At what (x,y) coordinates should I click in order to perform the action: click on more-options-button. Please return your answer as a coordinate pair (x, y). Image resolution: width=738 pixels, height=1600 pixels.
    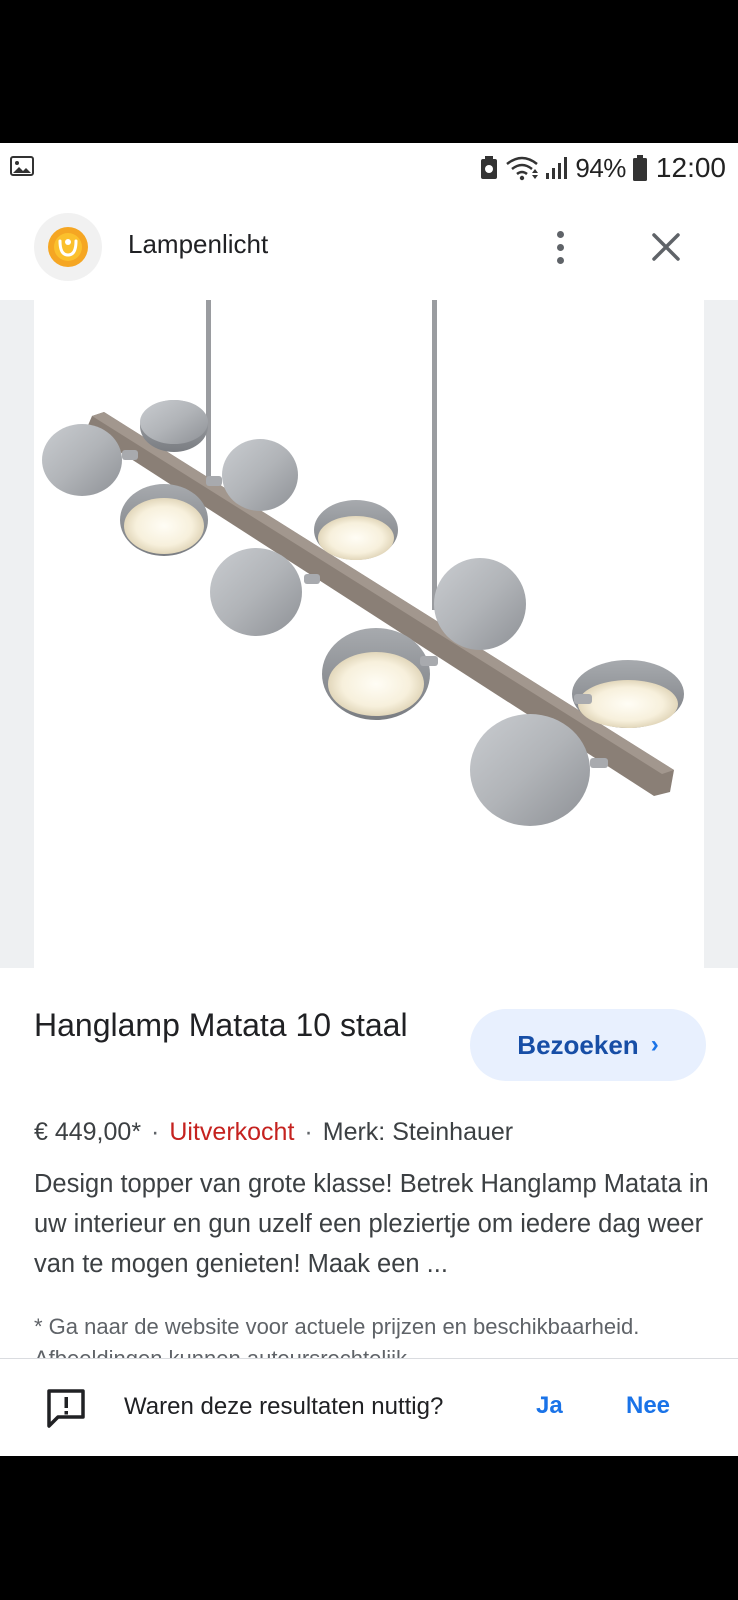
    Looking at the image, I should click on (560, 247).